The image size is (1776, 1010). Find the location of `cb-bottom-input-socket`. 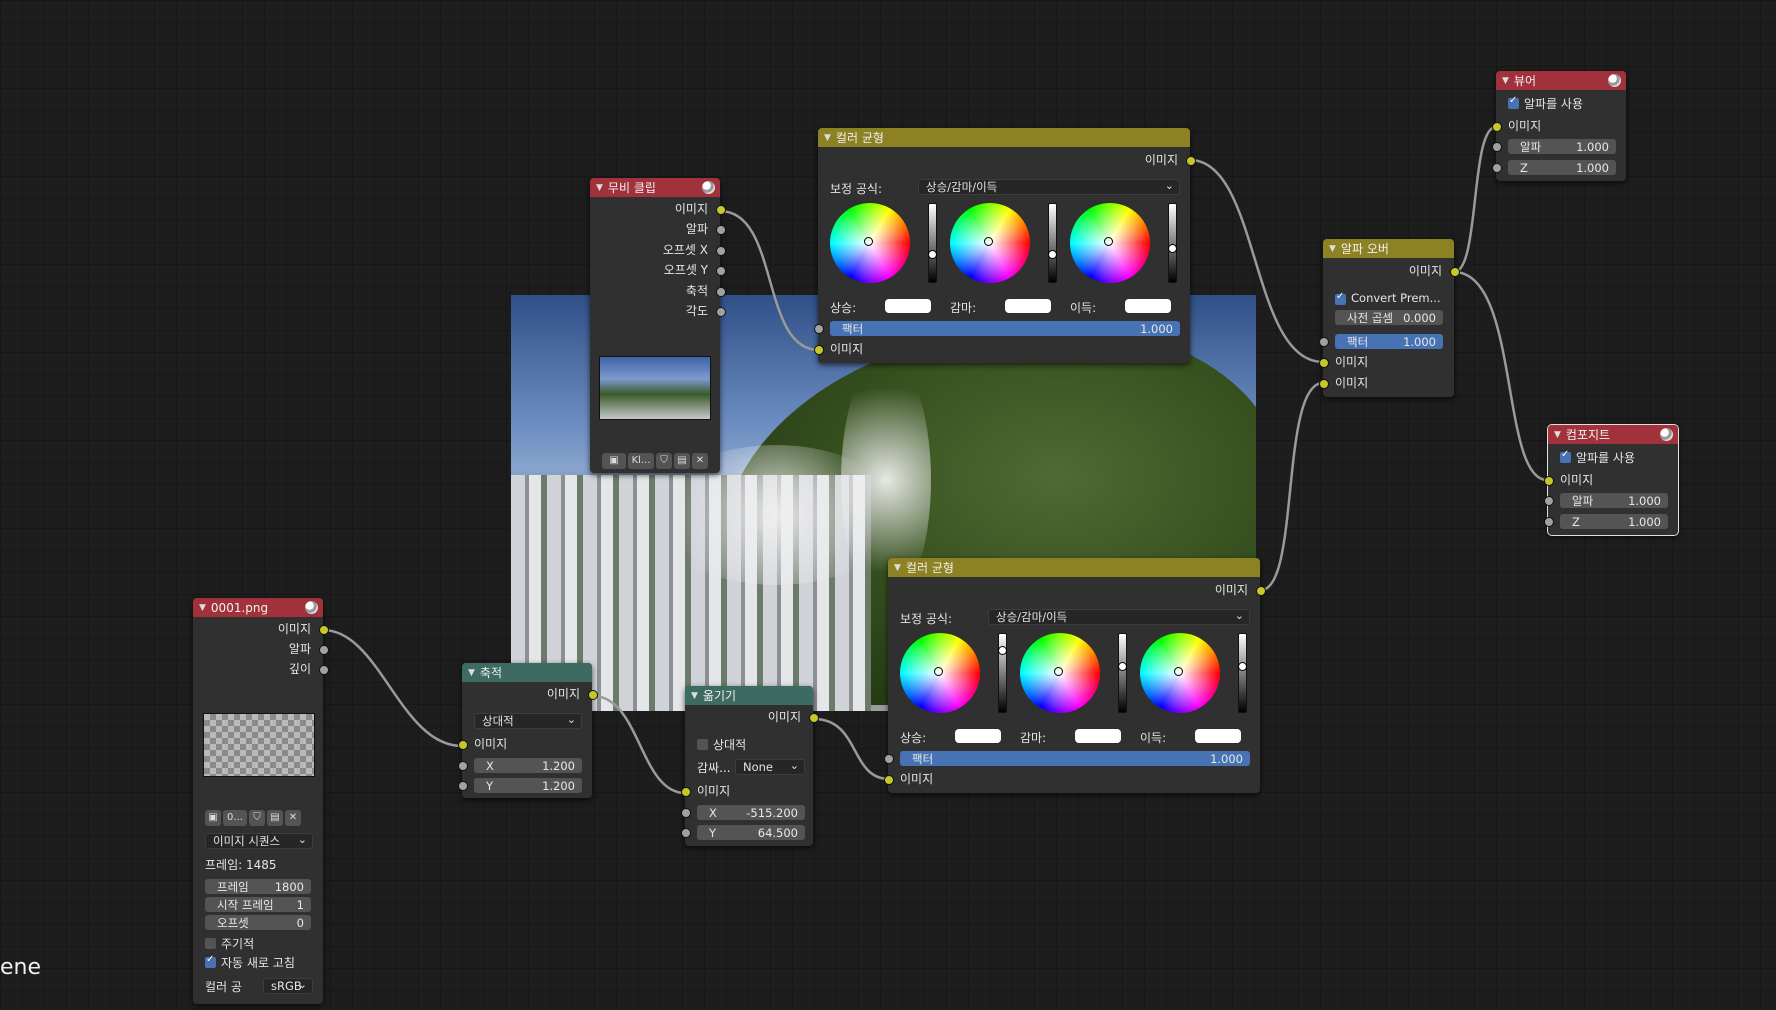

cb-bottom-input-socket is located at coordinates (889, 780).